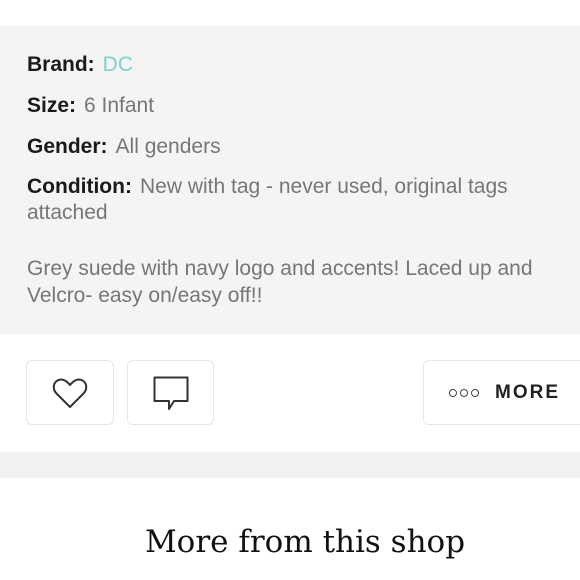 This screenshot has height=580, width=580. I want to click on section-divider, so click(290, 465).